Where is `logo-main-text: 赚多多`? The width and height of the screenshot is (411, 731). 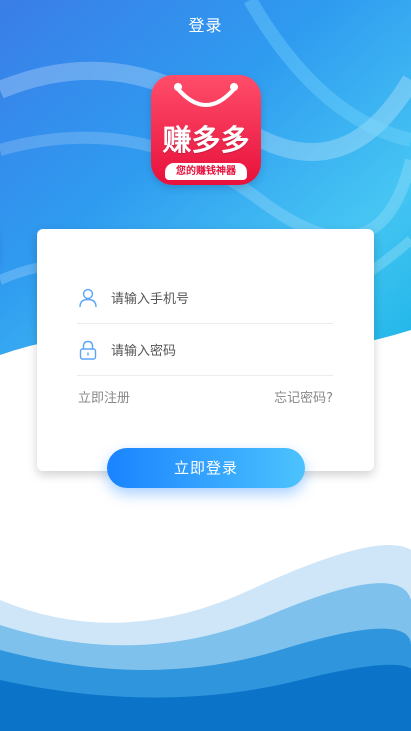 logo-main-text: 赚多多 is located at coordinates (206, 140).